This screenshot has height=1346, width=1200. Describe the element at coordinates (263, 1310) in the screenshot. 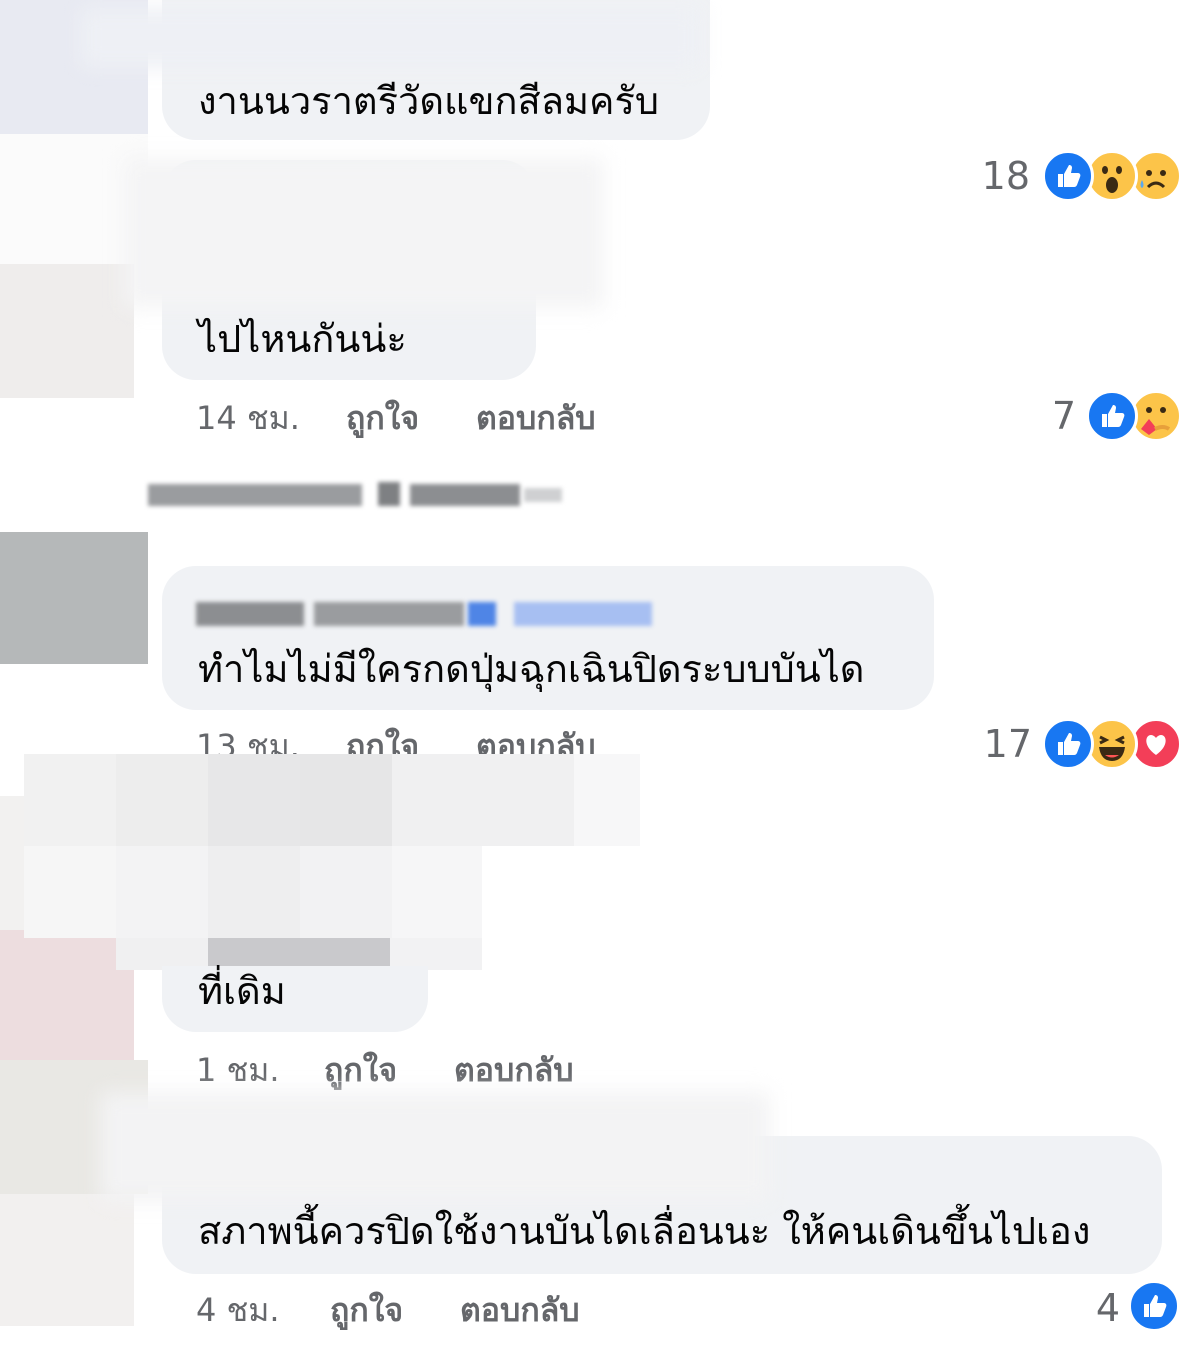

I see `timestamp: 4 ชม.` at that location.